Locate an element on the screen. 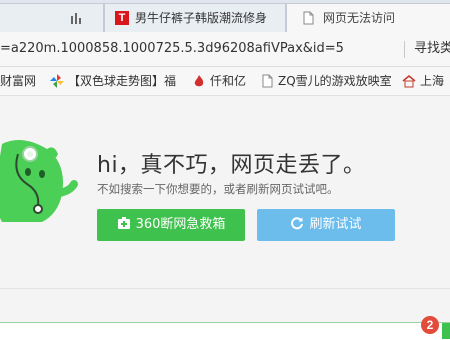 The image size is (450, 340). tab-title: 男牛仔裤子韩版潮流修身 is located at coordinates (201, 18).